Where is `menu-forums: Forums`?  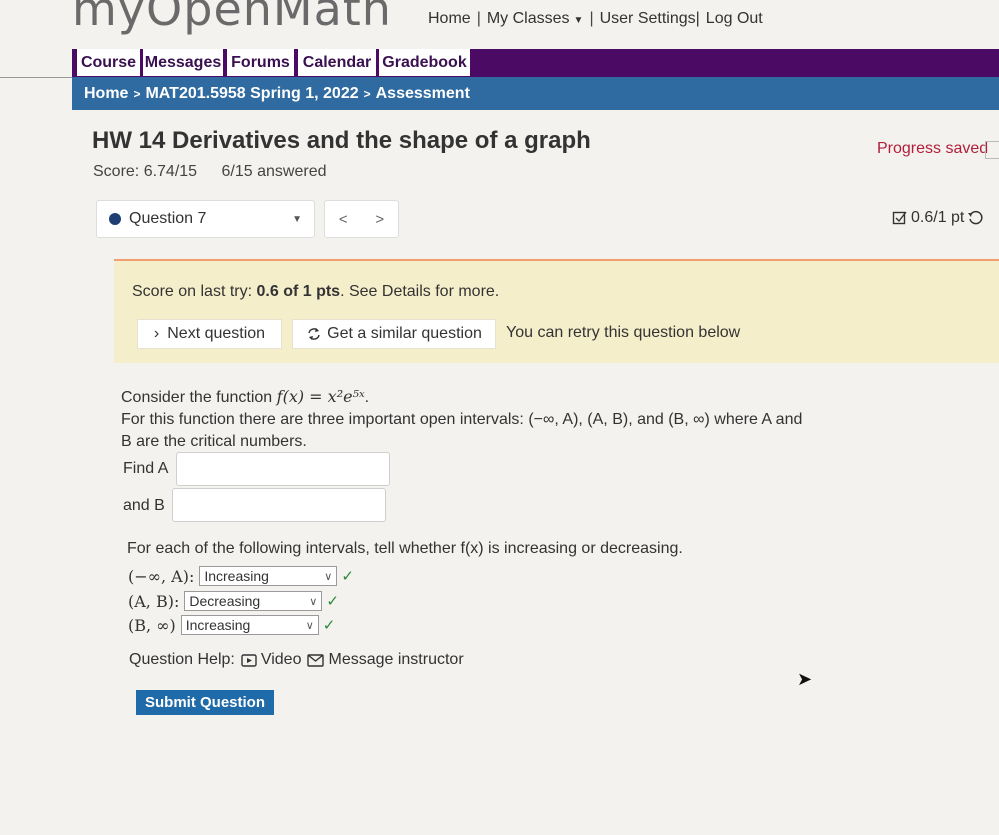 menu-forums: Forums is located at coordinates (260, 62).